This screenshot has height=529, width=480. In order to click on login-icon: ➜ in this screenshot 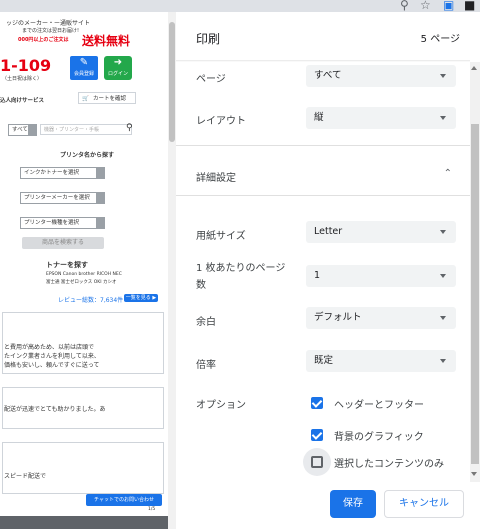, I will do `click(118, 62)`.